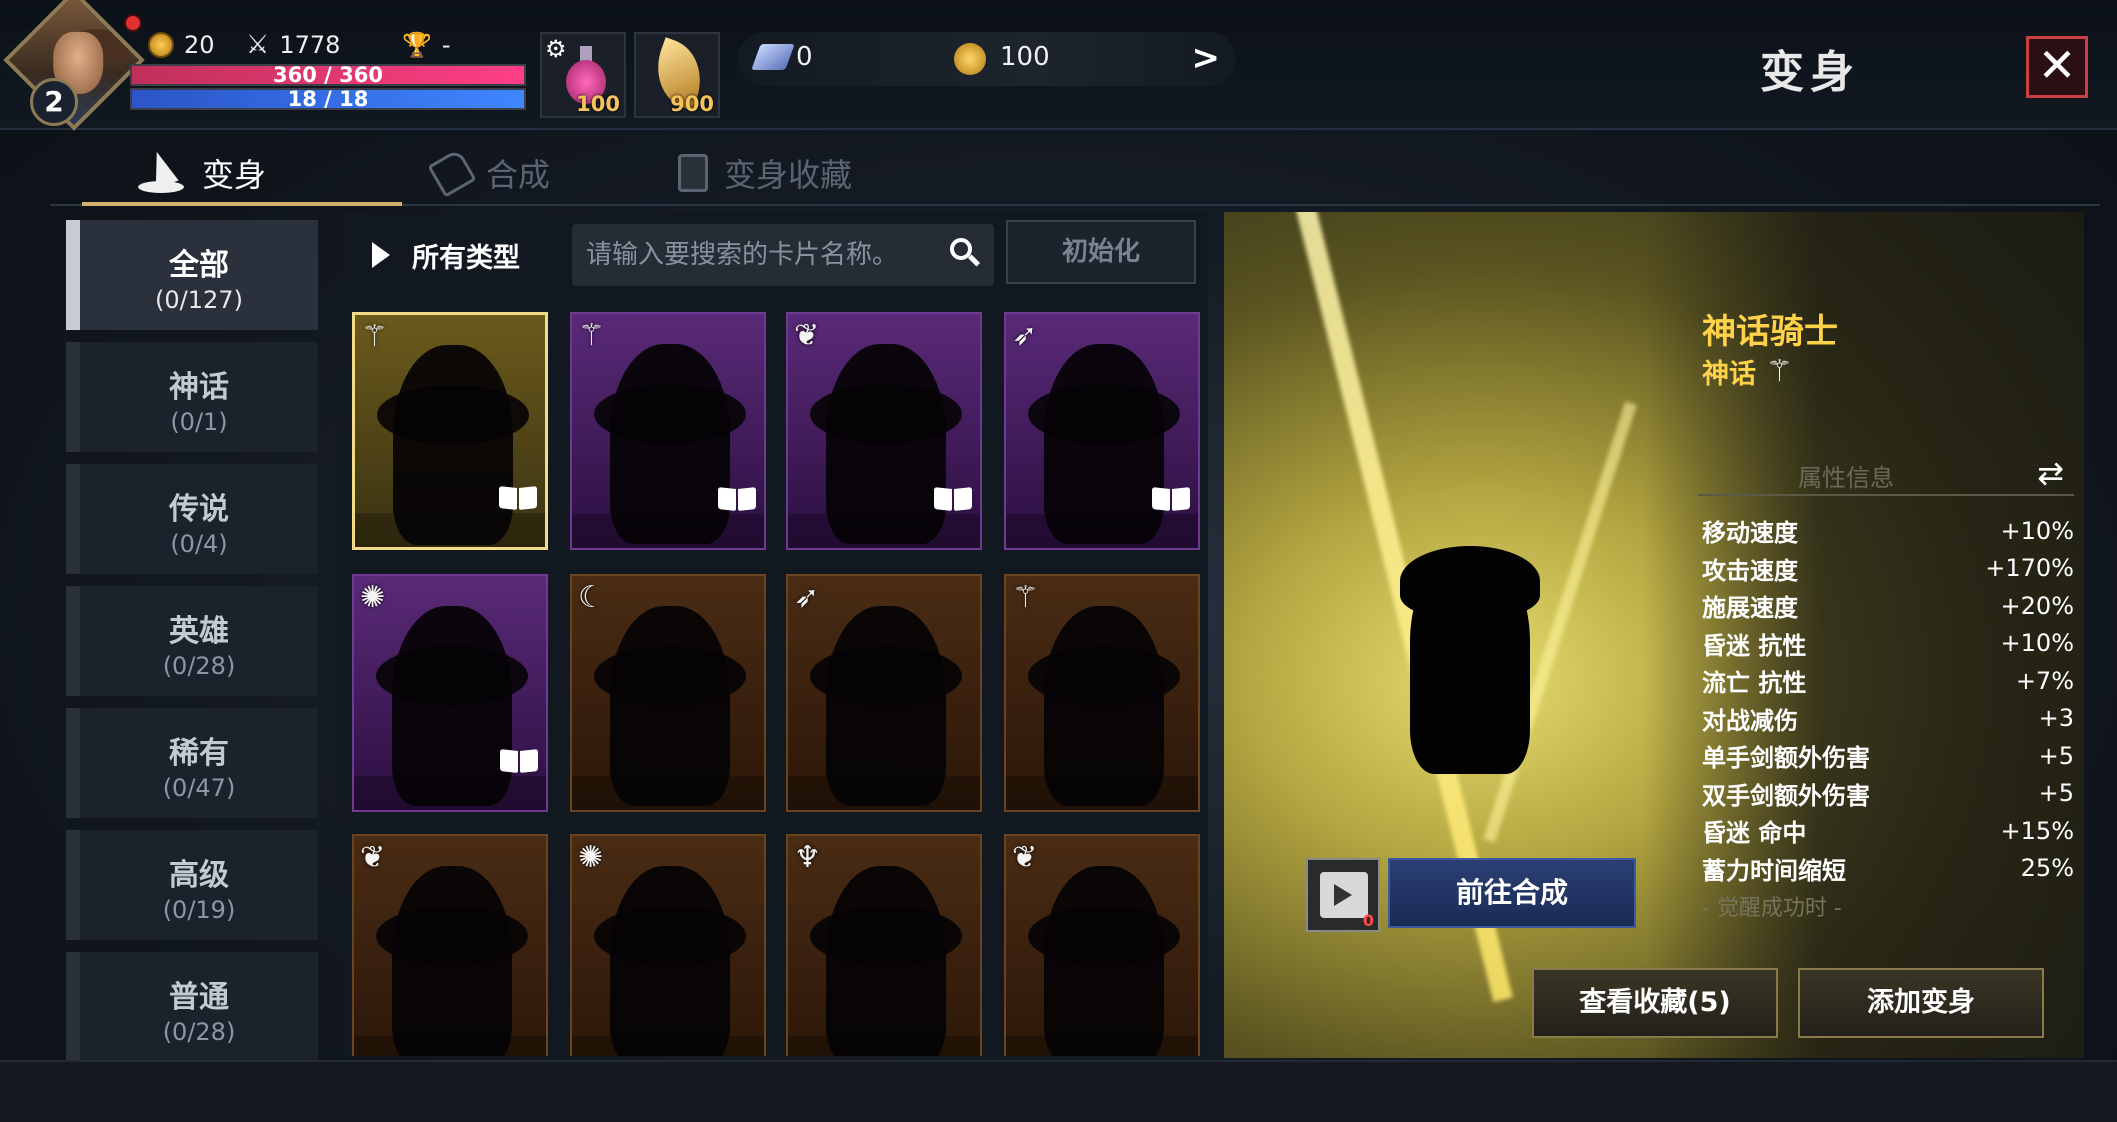 The width and height of the screenshot is (2117, 1122). Describe the element at coordinates (201, 173) in the screenshot. I see `tab-transform: 变身` at that location.